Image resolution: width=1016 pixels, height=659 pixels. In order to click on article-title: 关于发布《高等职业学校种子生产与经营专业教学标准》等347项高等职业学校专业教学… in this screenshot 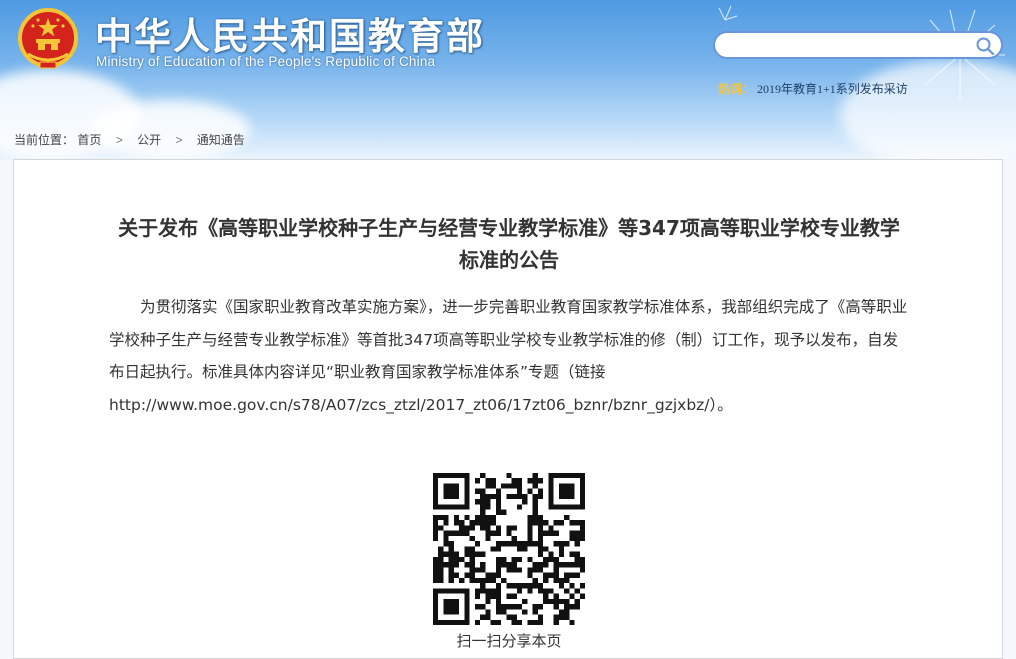, I will do `click(509, 244)`.